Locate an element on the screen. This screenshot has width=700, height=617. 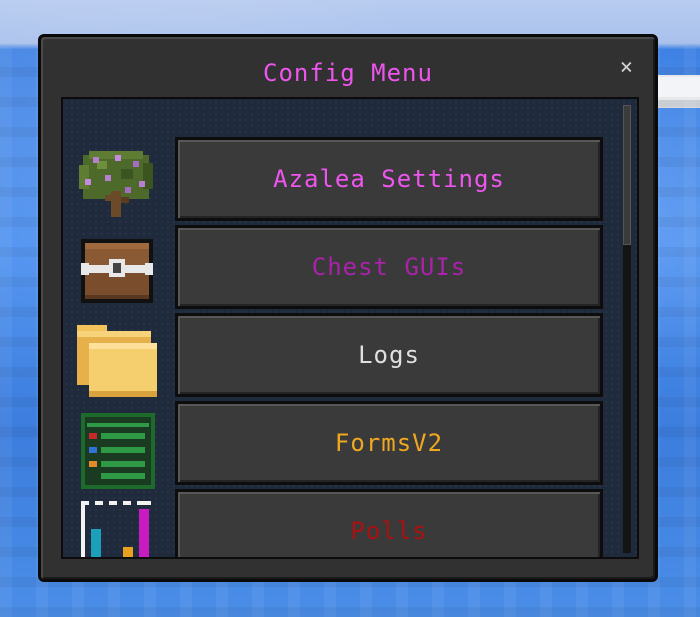
chest-guis-button: Chest GUIs is located at coordinates (389, 267).